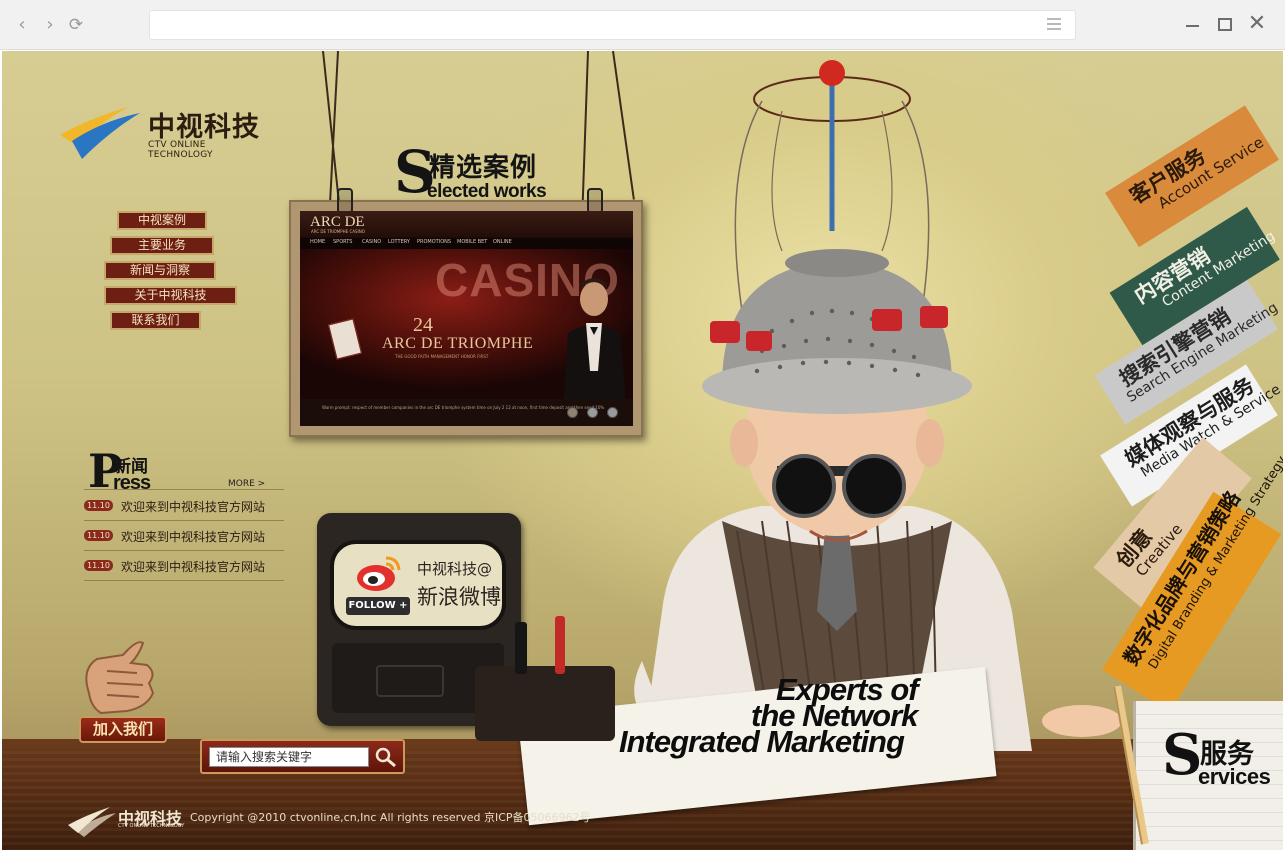 The height and width of the screenshot is (851, 1285). What do you see at coordinates (180, 150) in the screenshot?
I see `logo-text-en: CTV ONLINE TECHNOLOGY` at bounding box center [180, 150].